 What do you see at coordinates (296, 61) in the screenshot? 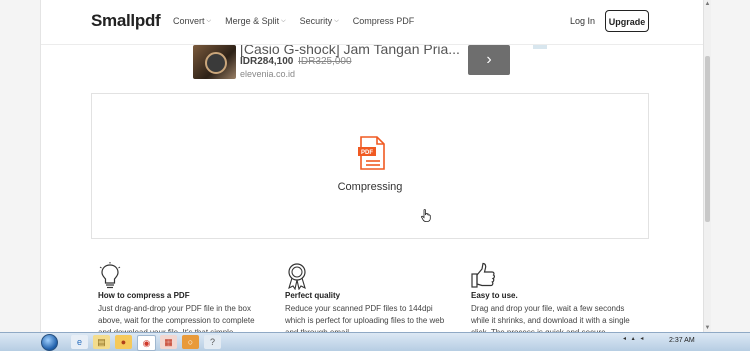
I see `ad-price: IDR284,100 IDR325,000` at bounding box center [296, 61].